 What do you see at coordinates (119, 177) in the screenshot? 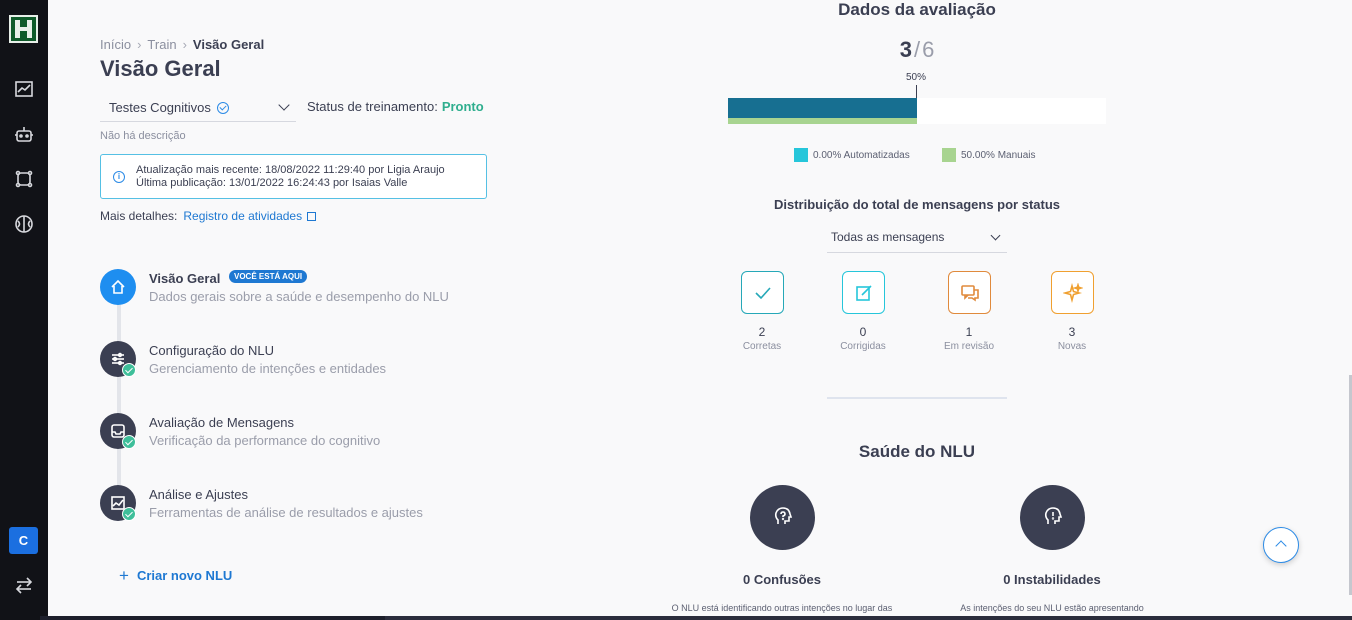
I see `info-icon: i` at bounding box center [119, 177].